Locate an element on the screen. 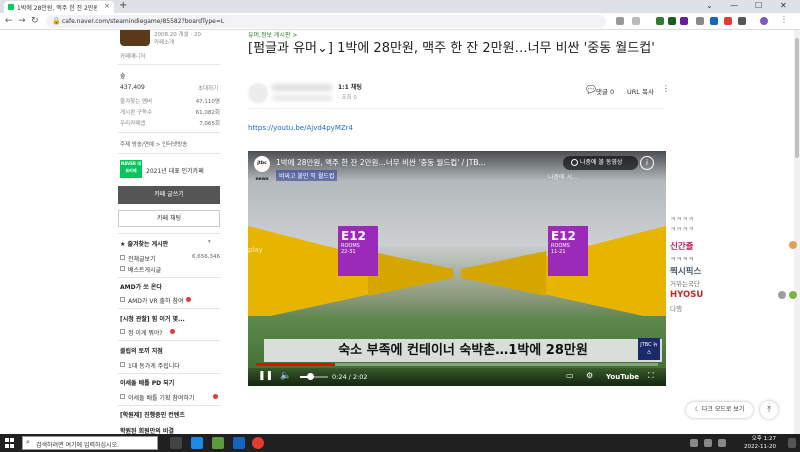 This screenshot has width=800, height=452. minimize-button: — is located at coordinates (734, 5).